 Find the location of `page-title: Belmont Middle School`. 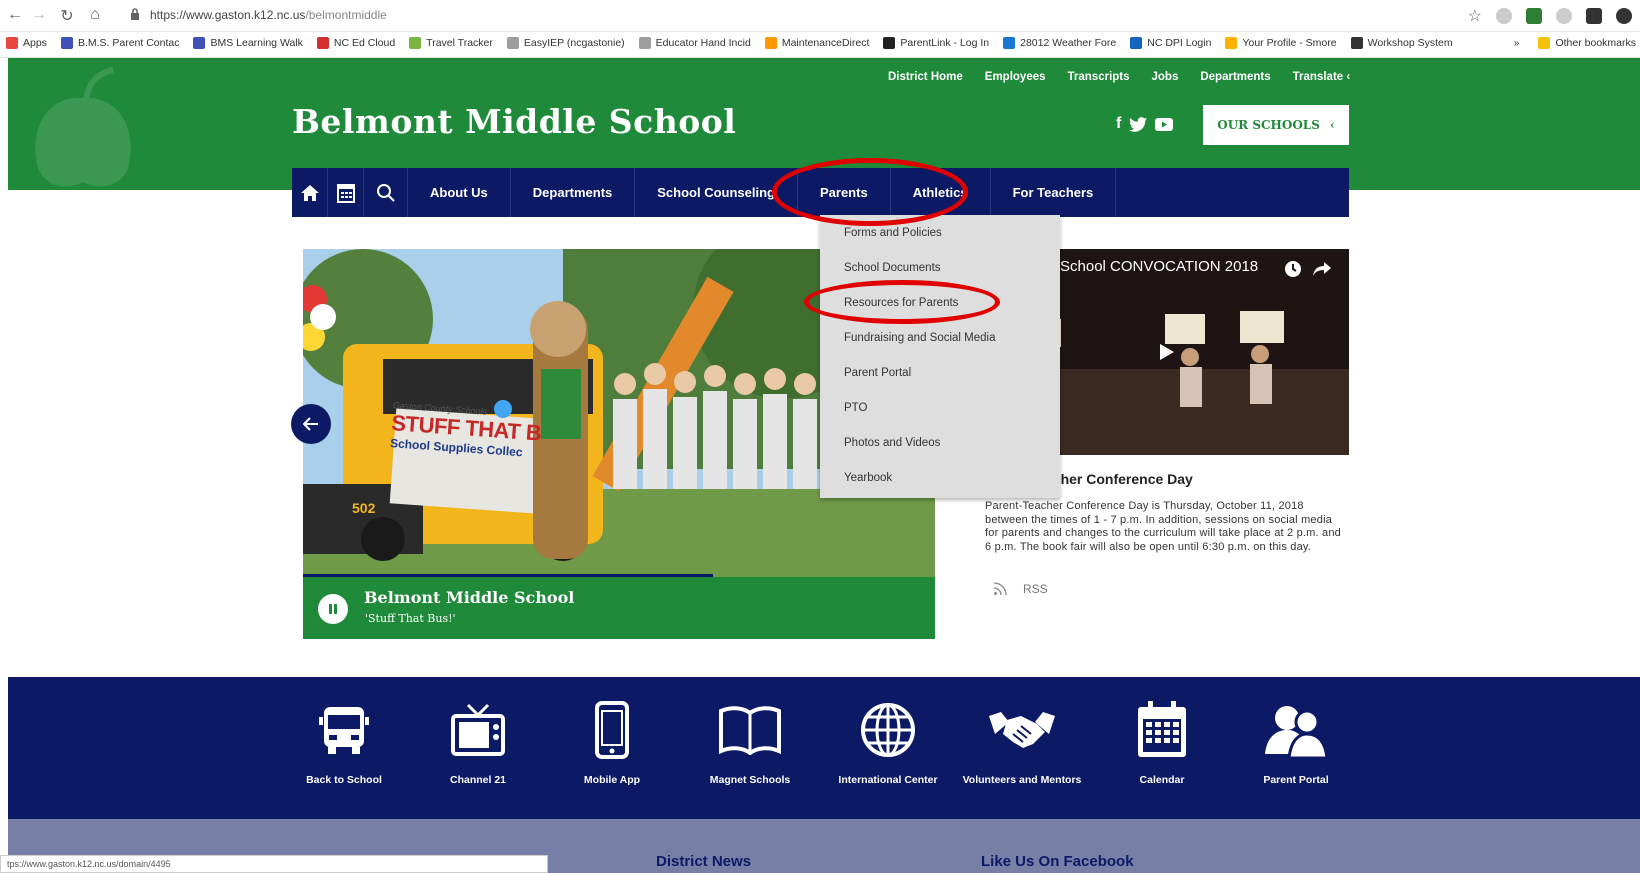

page-title: Belmont Middle School is located at coordinates (514, 121).